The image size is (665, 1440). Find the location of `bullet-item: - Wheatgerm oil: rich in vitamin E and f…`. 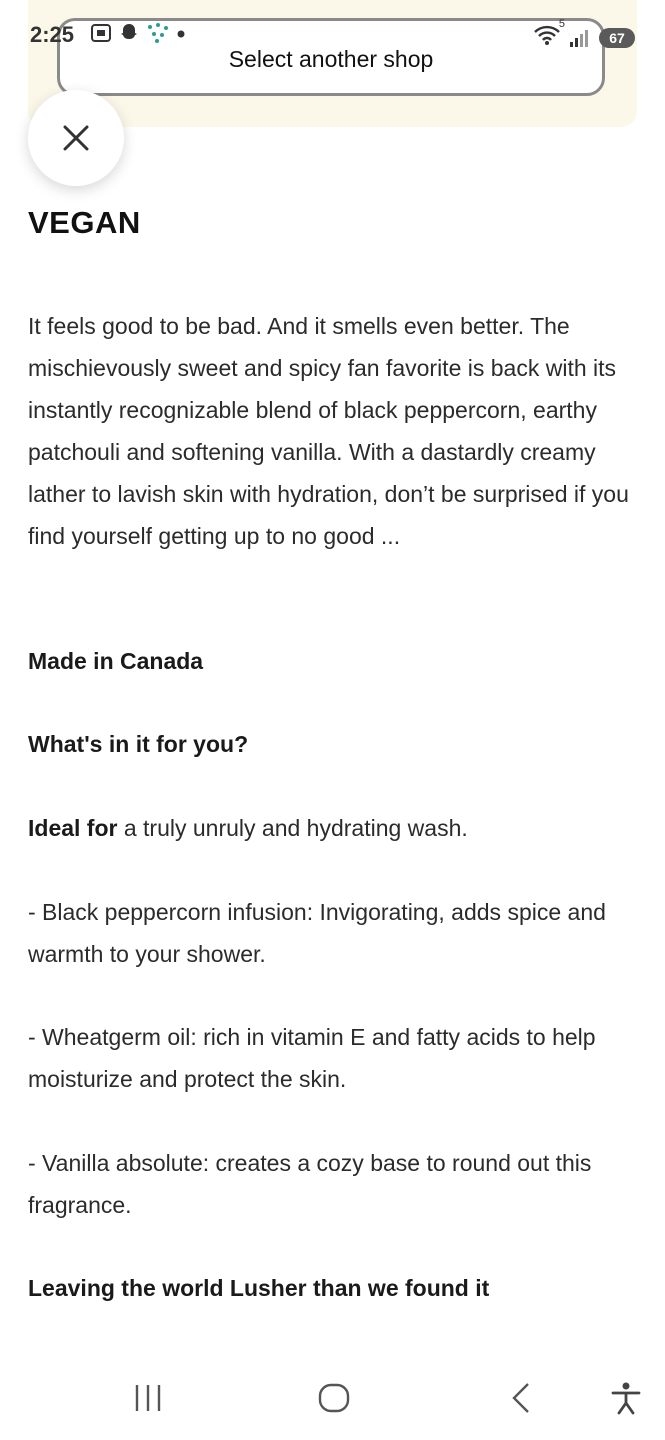

bullet-item: - Wheatgerm oil: rich in vitamin E and f… is located at coordinates (312, 1058).